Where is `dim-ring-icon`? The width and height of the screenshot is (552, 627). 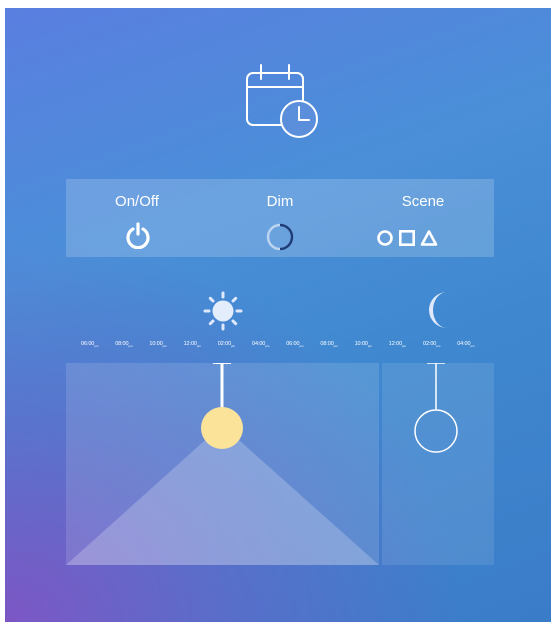
dim-ring-icon is located at coordinates (280, 237).